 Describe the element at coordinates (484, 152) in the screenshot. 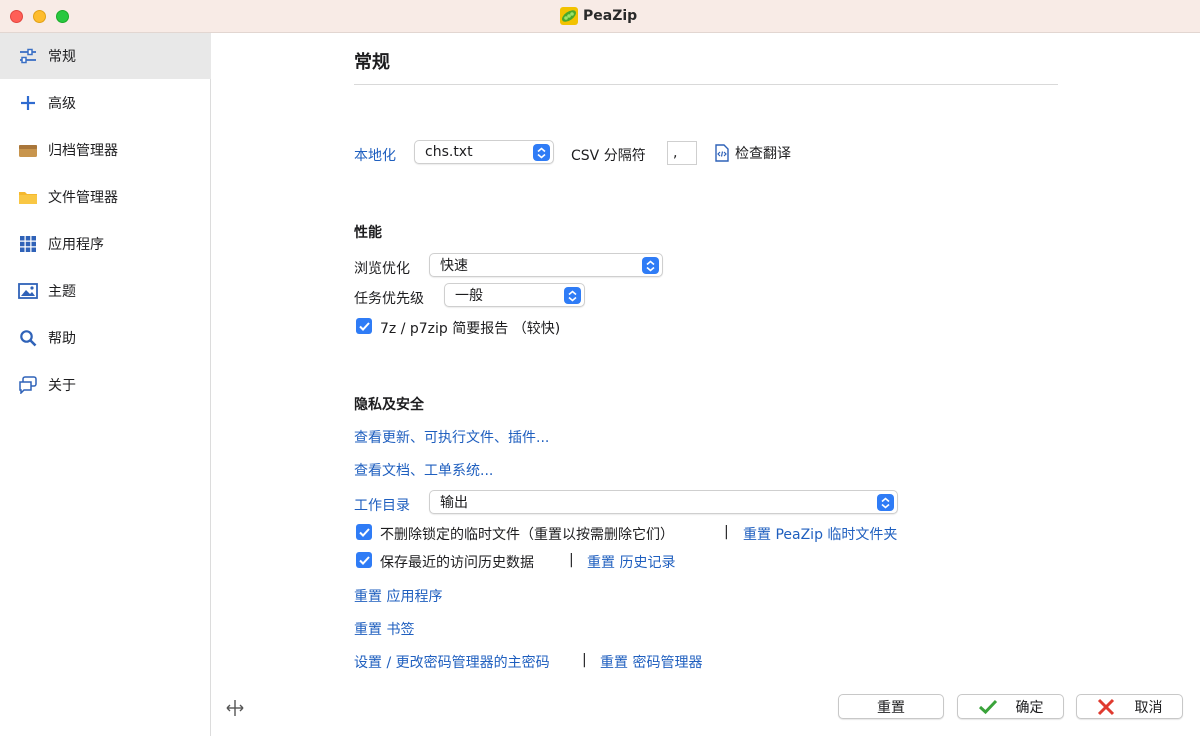

I see `language-select: chs.txt` at that location.